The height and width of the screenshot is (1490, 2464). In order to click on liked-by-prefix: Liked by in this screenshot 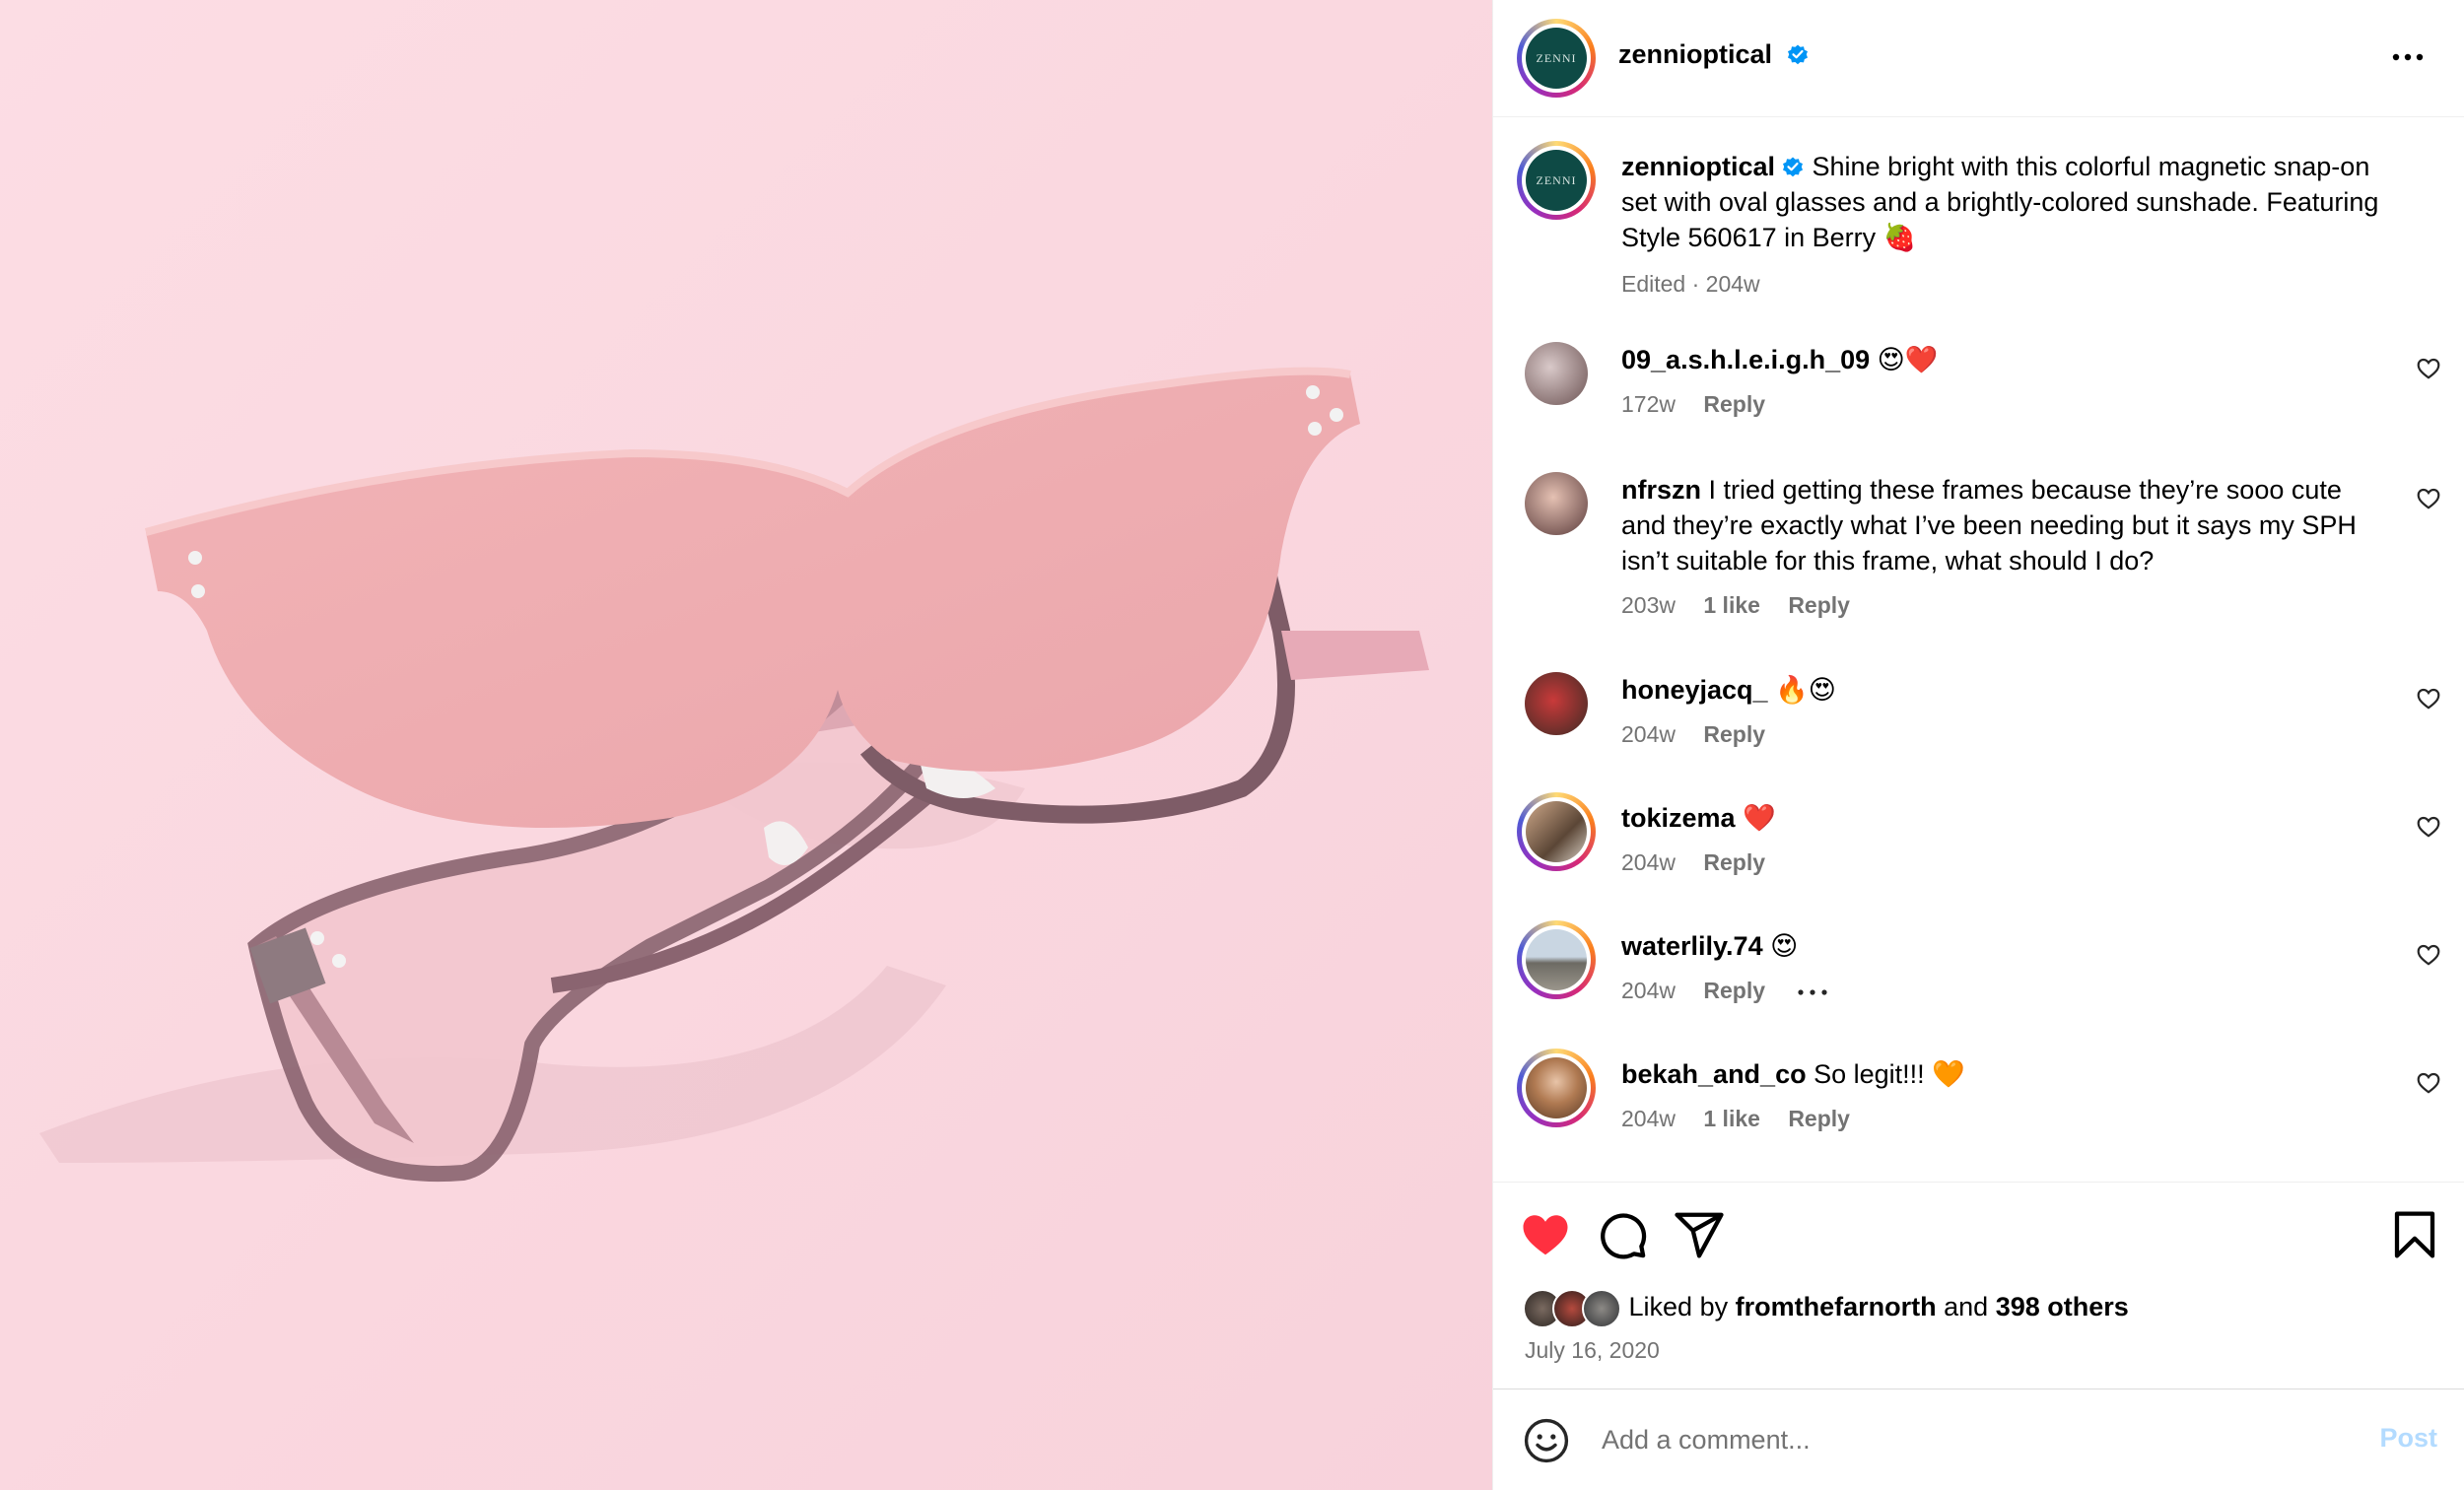, I will do `click(1678, 1307)`.